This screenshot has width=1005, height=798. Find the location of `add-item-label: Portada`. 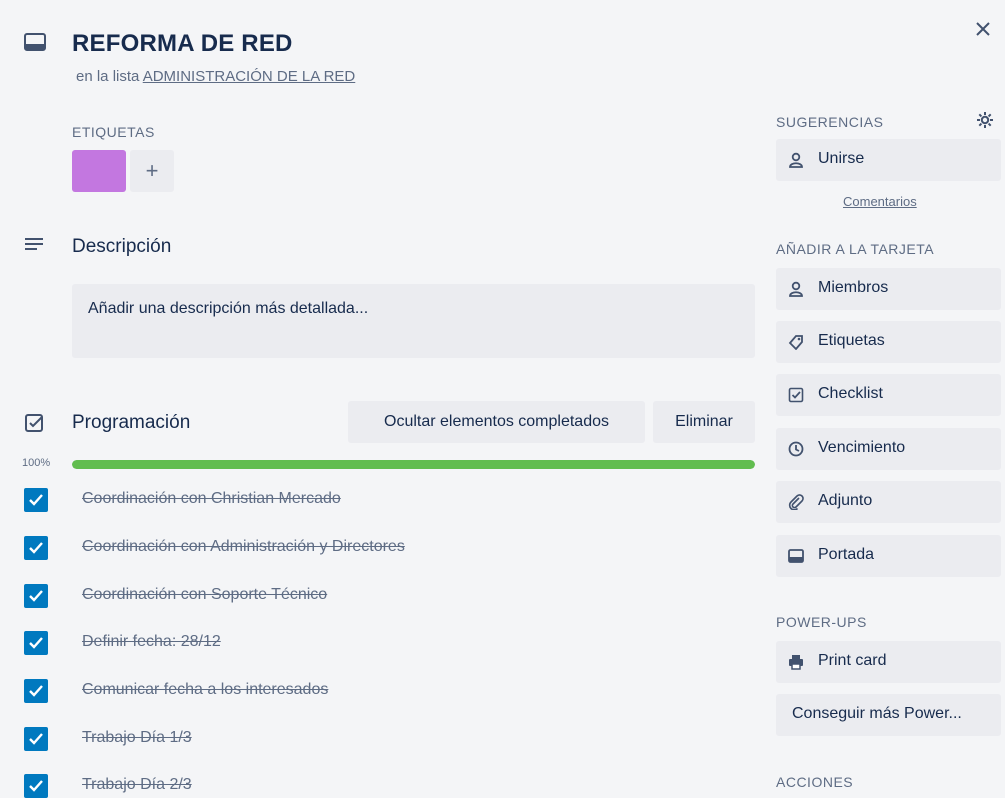

add-item-label: Portada is located at coordinates (846, 554).